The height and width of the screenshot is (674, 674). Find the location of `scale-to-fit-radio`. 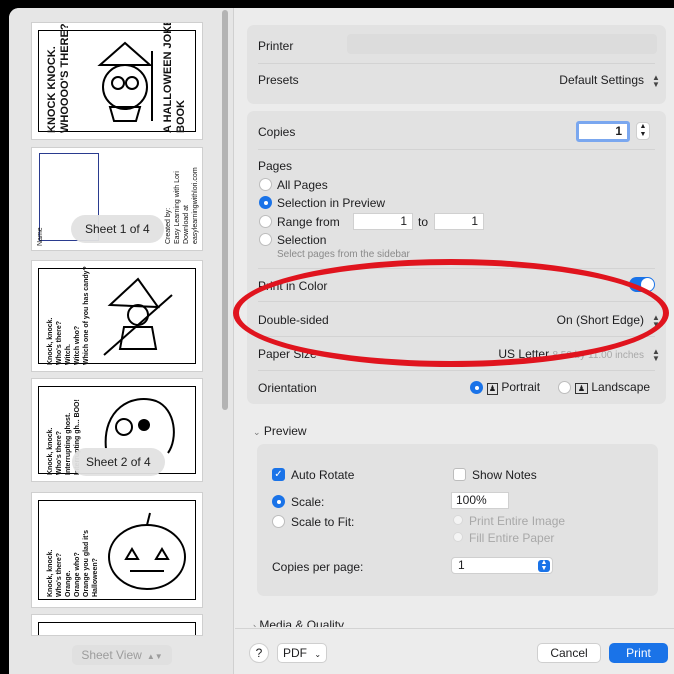

scale-to-fit-radio is located at coordinates (278, 521).